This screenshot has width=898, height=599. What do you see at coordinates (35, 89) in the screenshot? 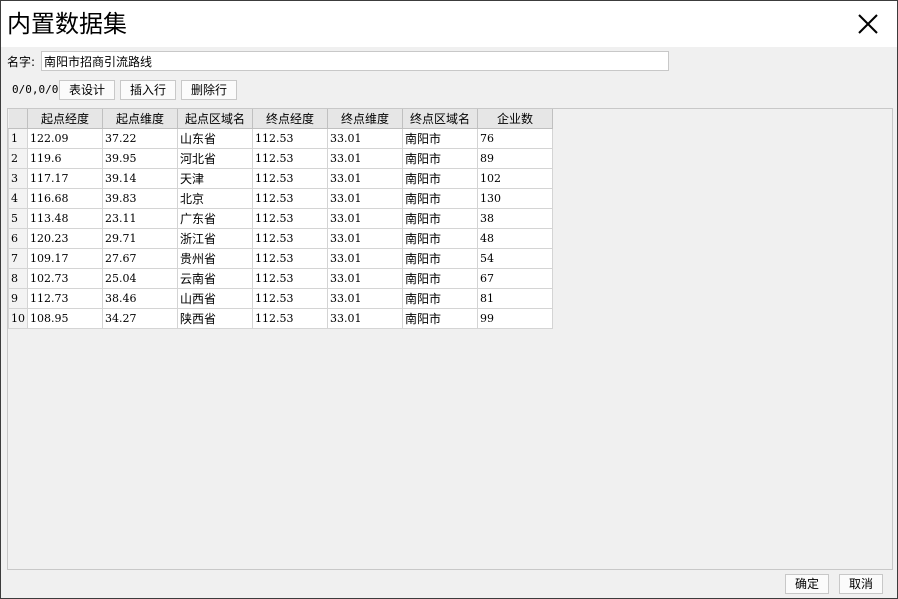
I see `cell-position-indicator: 0/0,0/0` at bounding box center [35, 89].